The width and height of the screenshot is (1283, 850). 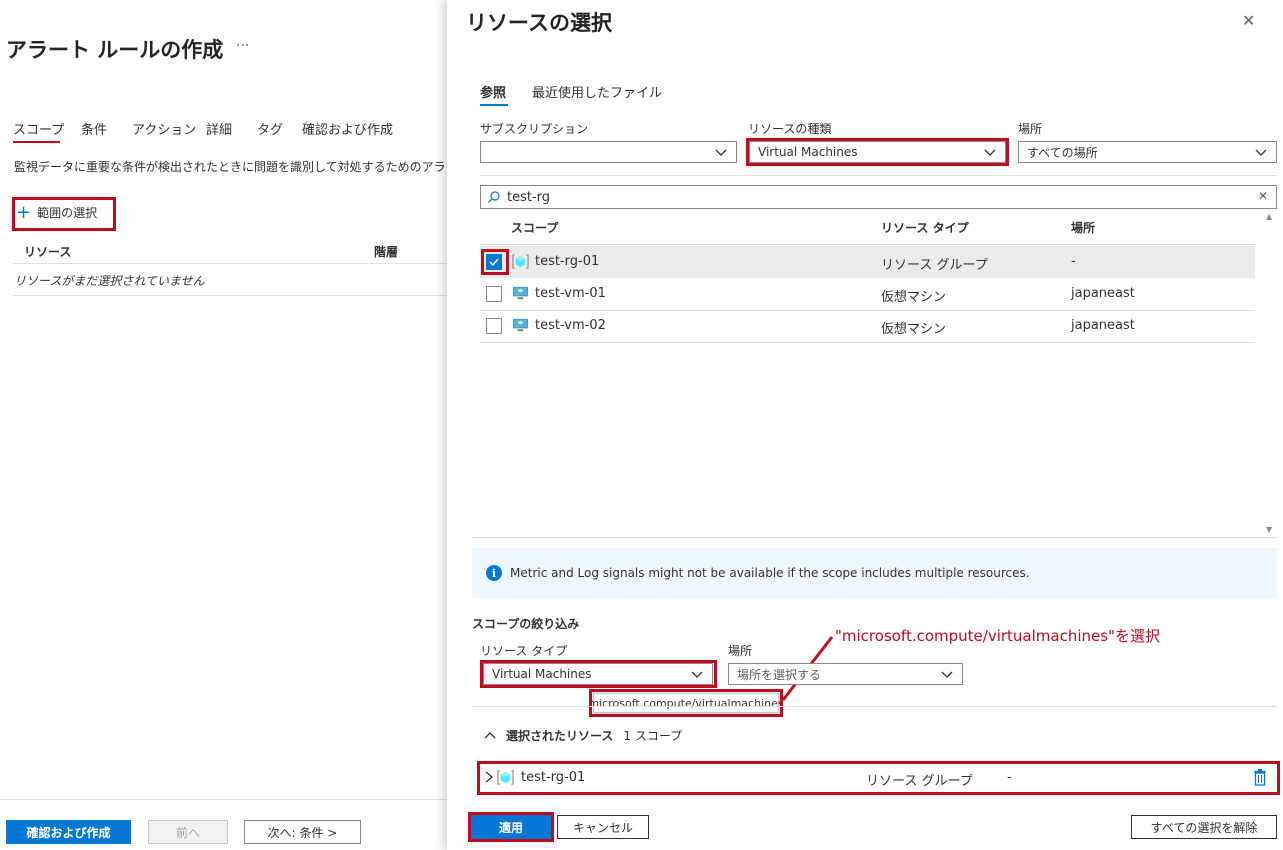 I want to click on tab-browse: 参照, so click(x=493, y=91).